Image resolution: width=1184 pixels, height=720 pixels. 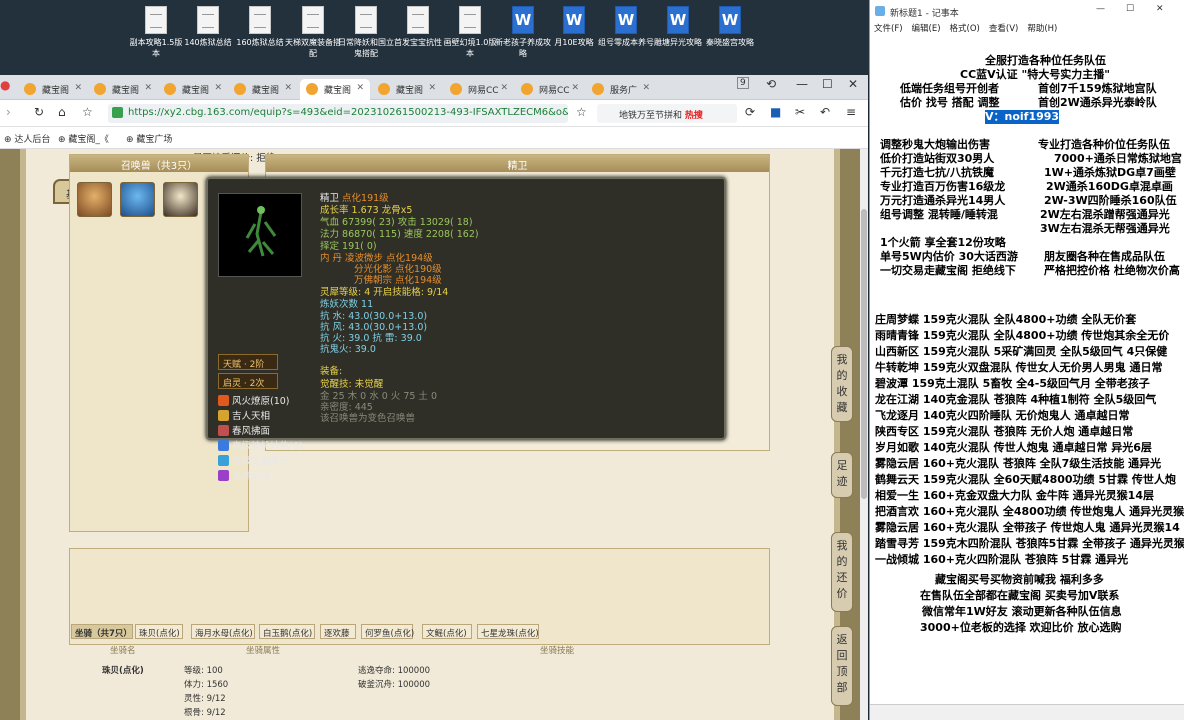 What do you see at coordinates (851, 112) in the screenshot?
I see `menu-icon: ≡` at bounding box center [851, 112].